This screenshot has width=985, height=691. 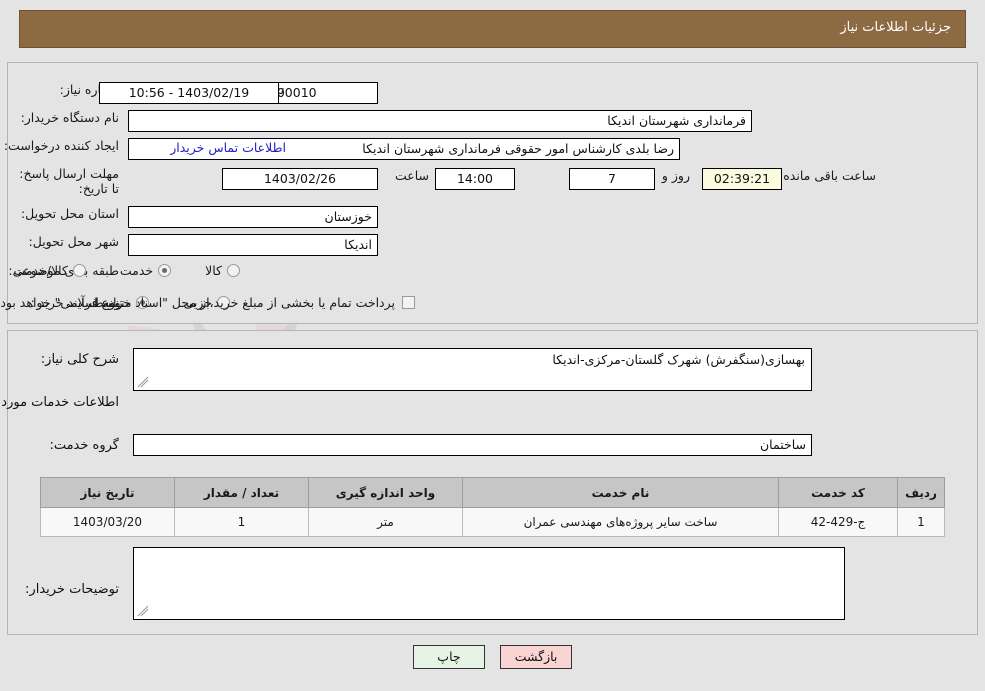 I want to click on remaining-days-label: روز و, so click(x=675, y=175).